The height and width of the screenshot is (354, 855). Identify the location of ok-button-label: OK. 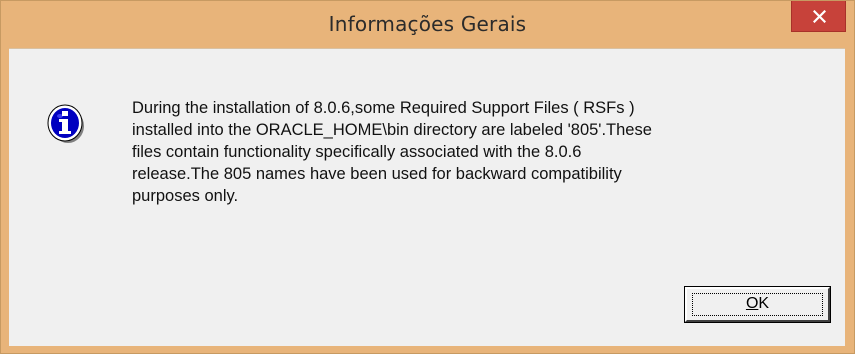
(757, 304).